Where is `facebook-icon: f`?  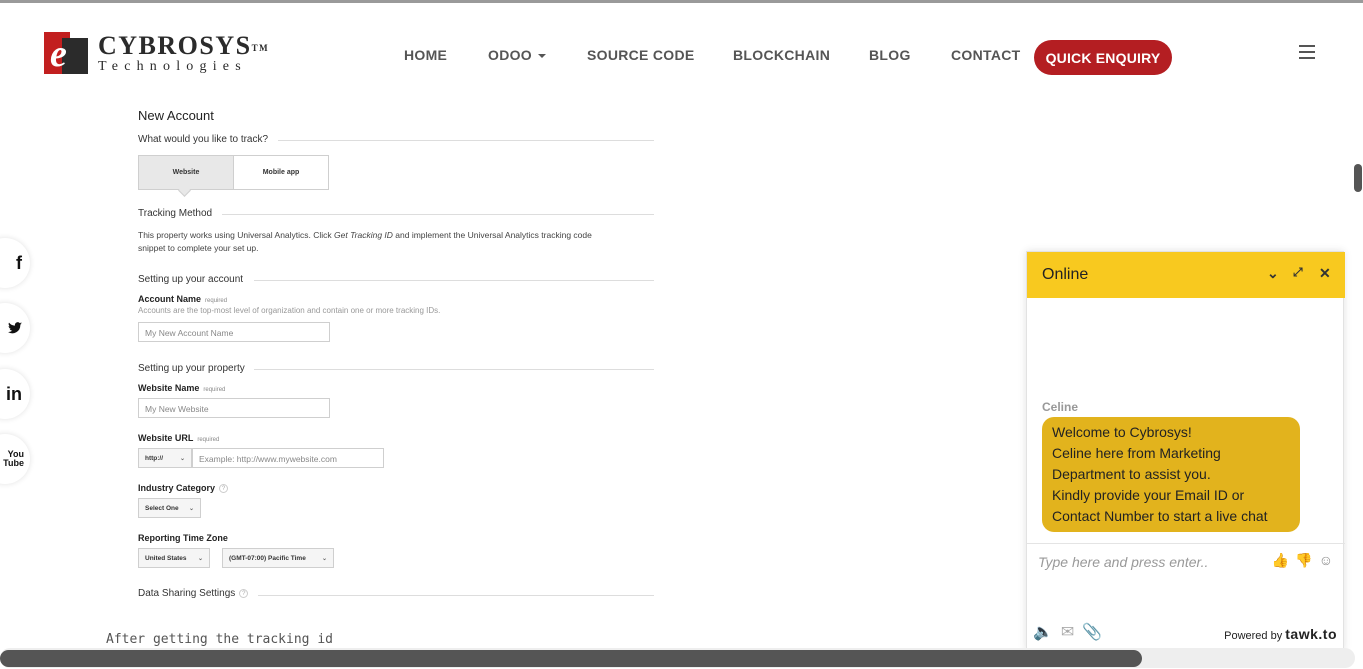
facebook-icon: f is located at coordinates (15, 263).